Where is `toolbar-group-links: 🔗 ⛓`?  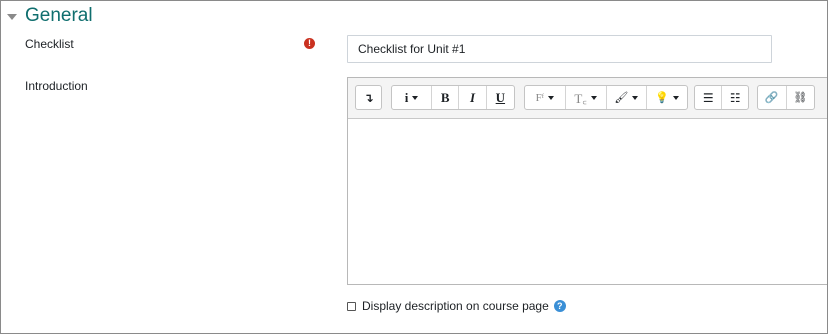
toolbar-group-links: 🔗 ⛓ is located at coordinates (786, 97).